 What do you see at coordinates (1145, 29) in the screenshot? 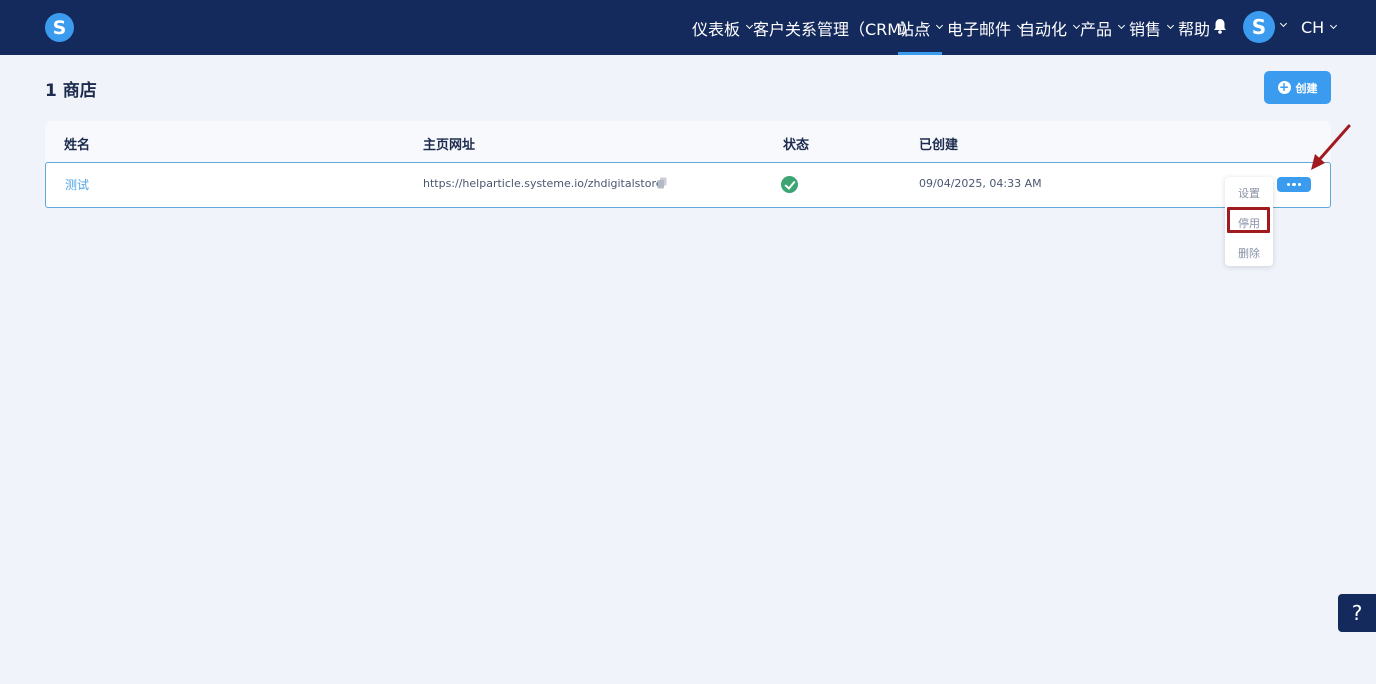
I see `nav-sales-label: 销售` at bounding box center [1145, 29].